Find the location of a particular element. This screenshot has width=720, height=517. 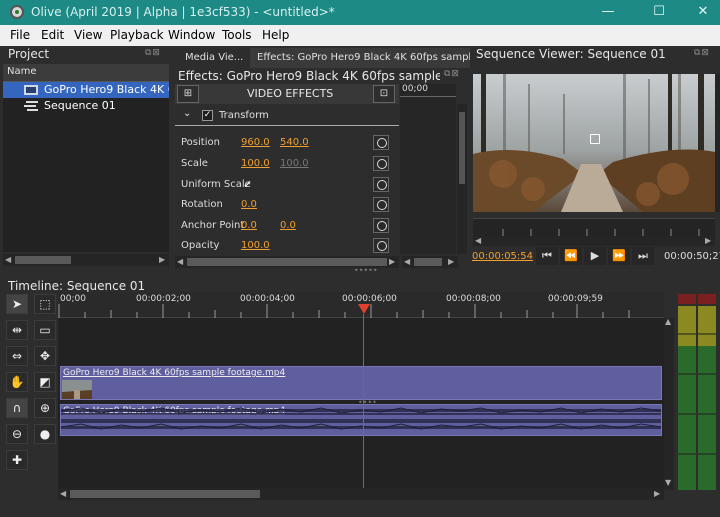

play-button: ▶ is located at coordinates (595, 256).